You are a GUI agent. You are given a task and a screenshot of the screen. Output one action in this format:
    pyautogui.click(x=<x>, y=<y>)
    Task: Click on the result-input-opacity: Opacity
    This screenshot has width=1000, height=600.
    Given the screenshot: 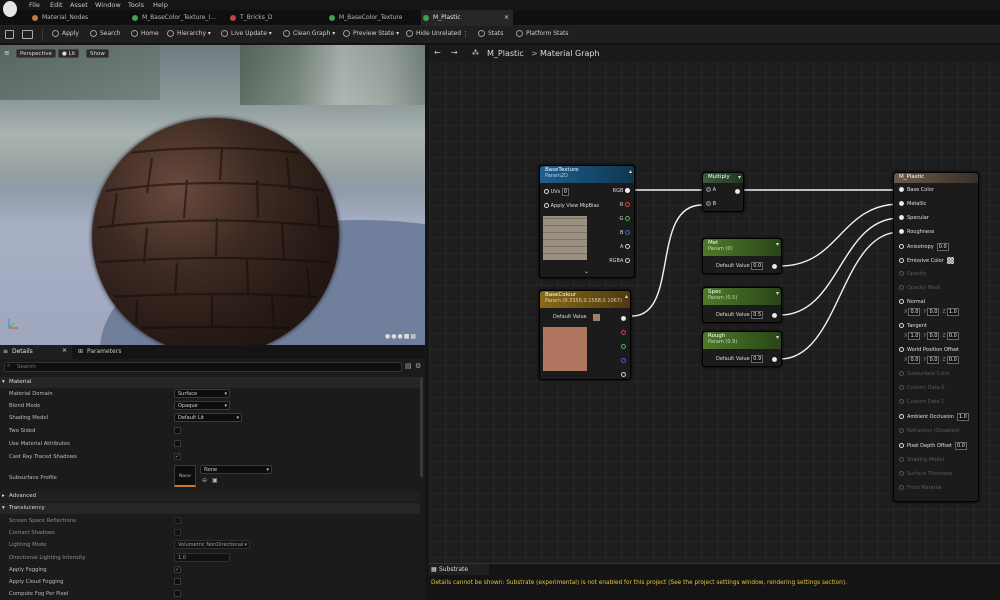 What is the action you would take?
    pyautogui.click(x=912, y=274)
    